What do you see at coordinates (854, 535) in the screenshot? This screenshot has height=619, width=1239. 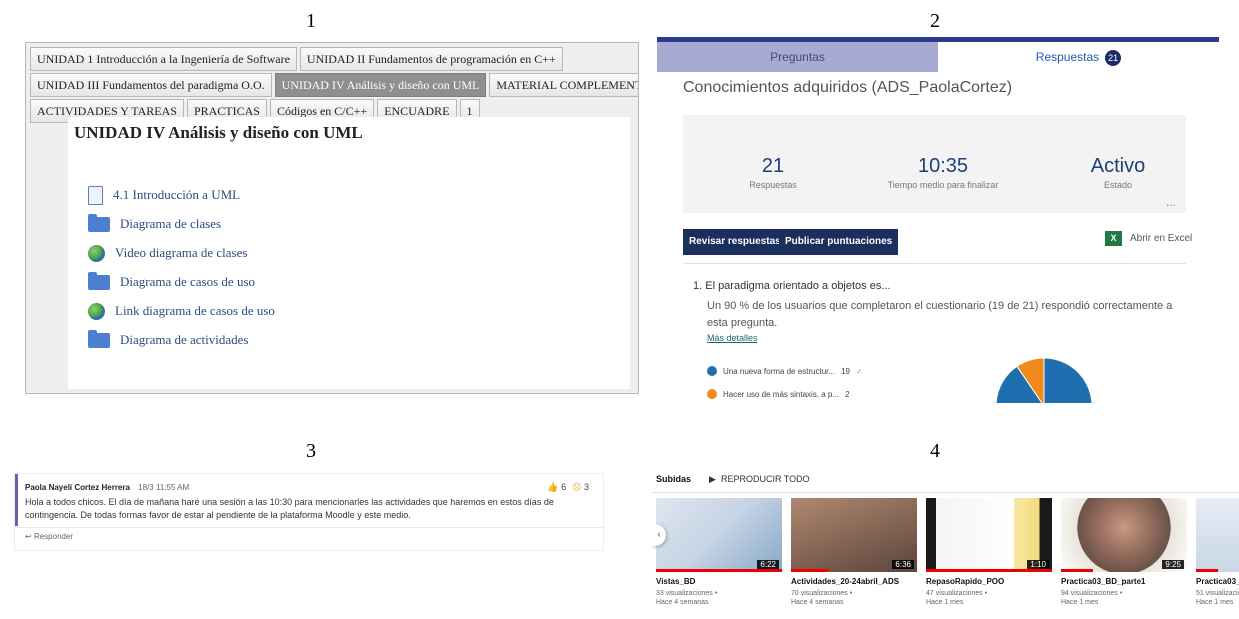 I see `video-thumbnail: 6:36` at bounding box center [854, 535].